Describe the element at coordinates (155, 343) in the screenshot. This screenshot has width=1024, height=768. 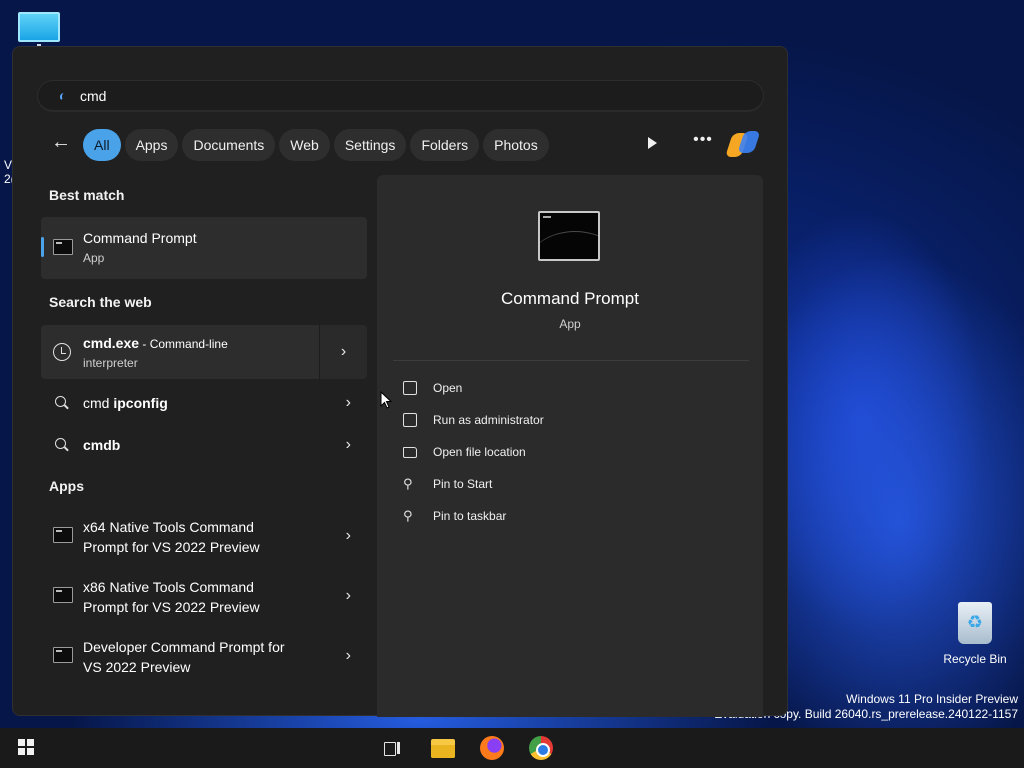
I see `web-result-title: cmd.exe - Command-line` at that location.